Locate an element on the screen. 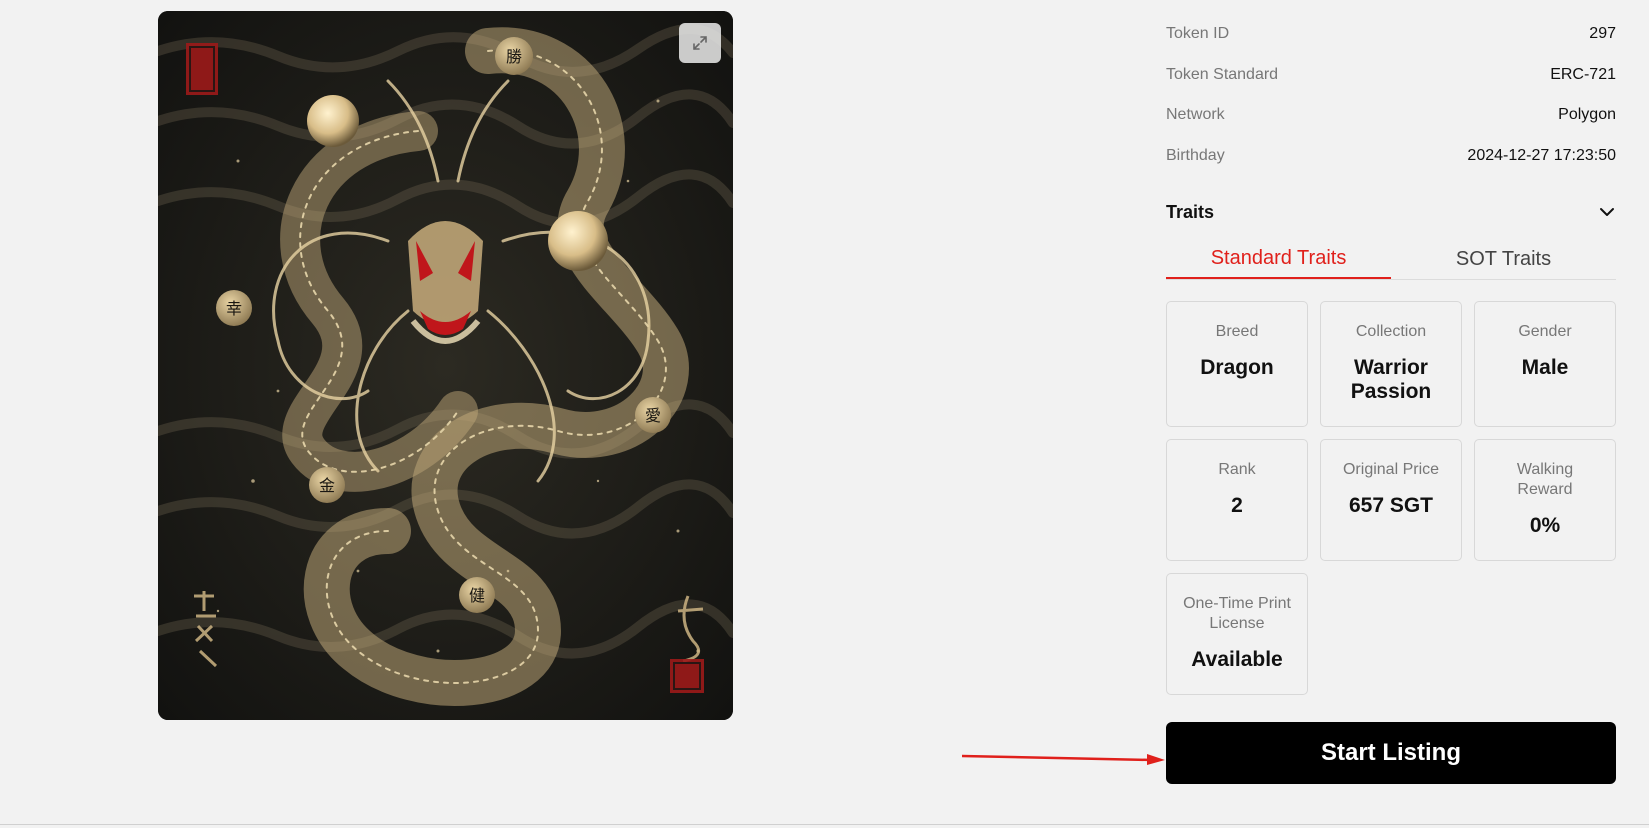  trait-card-walking-reward: Walking Reward 0% is located at coordinates (1545, 500).